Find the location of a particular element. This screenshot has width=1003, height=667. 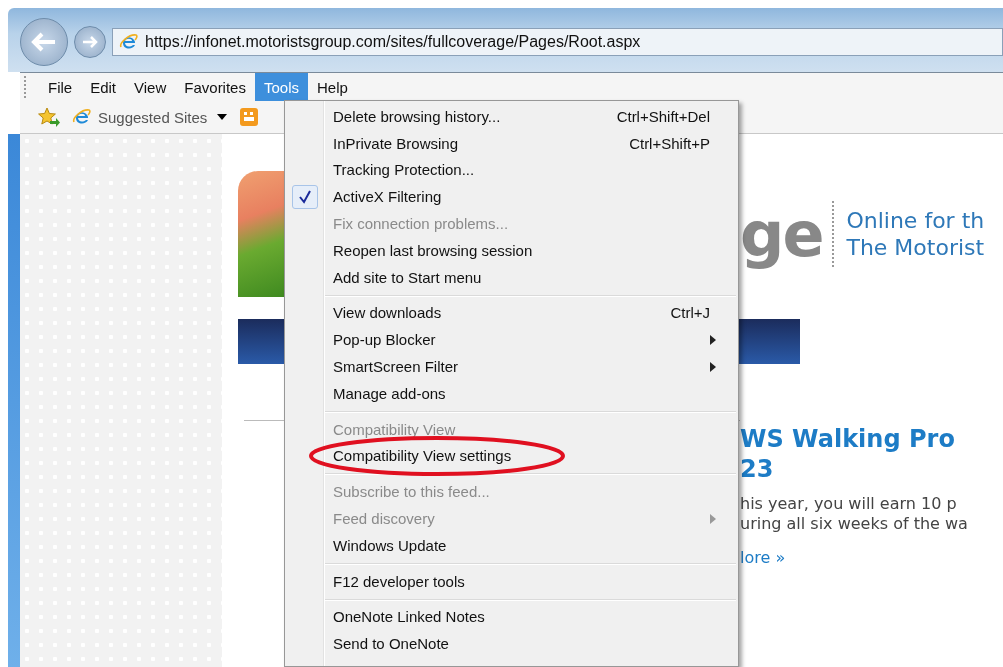

menu-bar-item: Favorites is located at coordinates (215, 87).